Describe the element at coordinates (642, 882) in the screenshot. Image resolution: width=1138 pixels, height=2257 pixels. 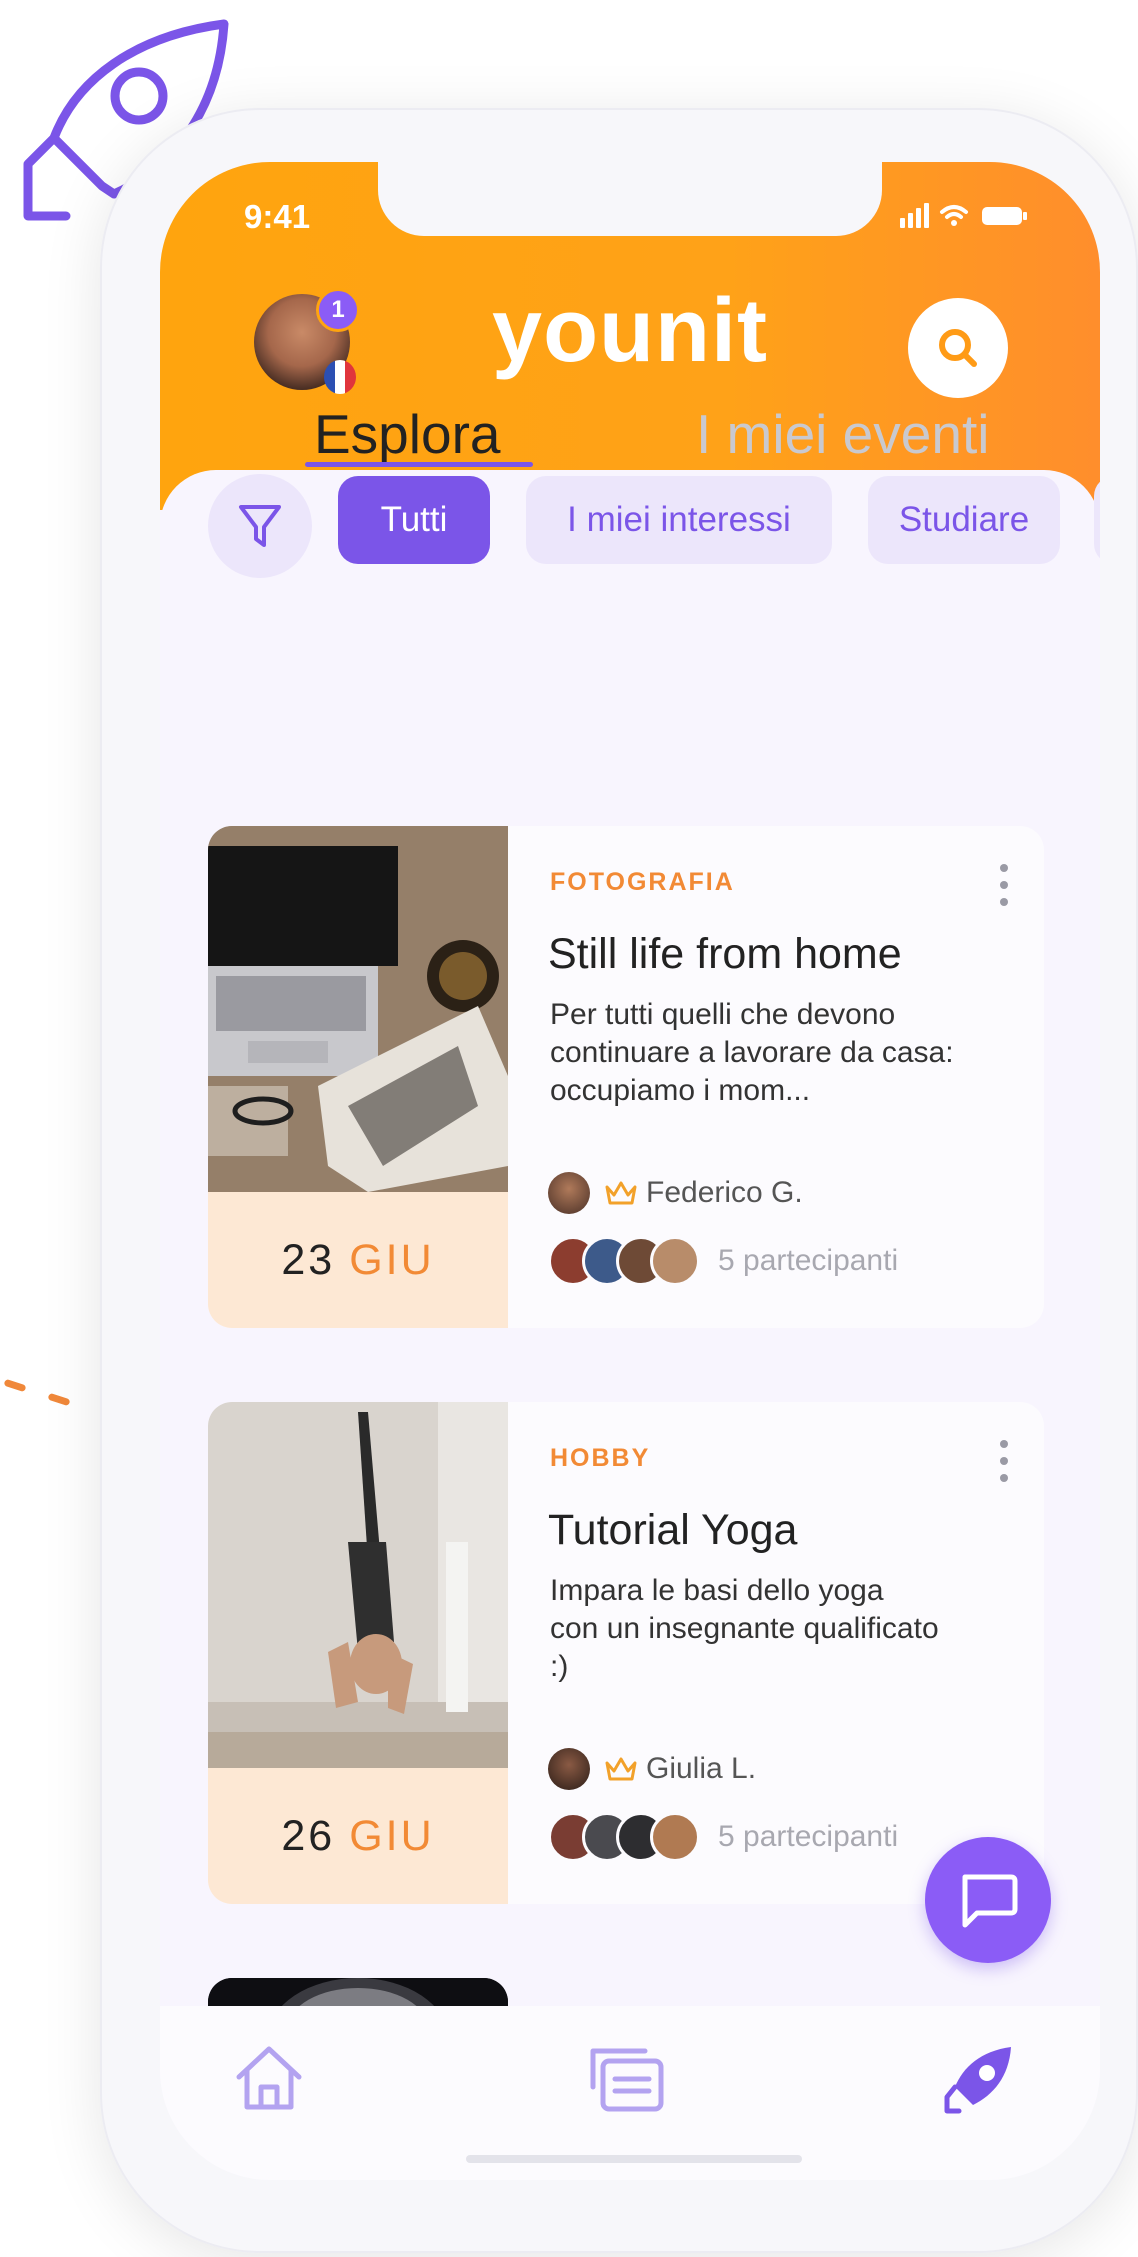
I see `event-category: FOTOGRAFIA` at that location.